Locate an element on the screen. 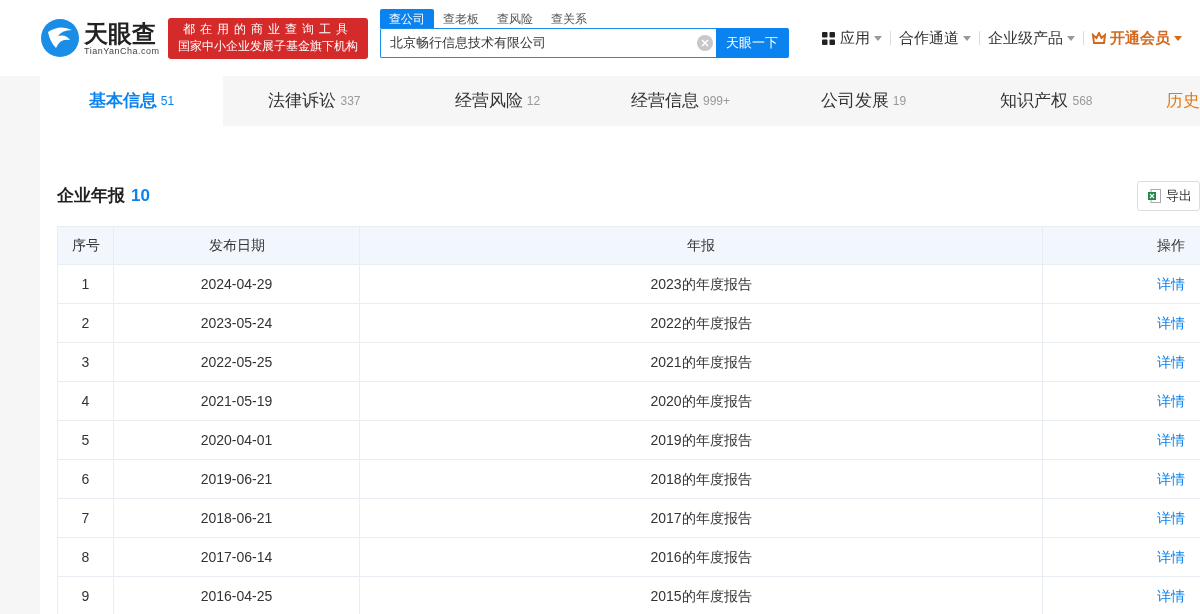 The height and width of the screenshot is (614, 1200). search-tab: 查关系 is located at coordinates (568, 18).